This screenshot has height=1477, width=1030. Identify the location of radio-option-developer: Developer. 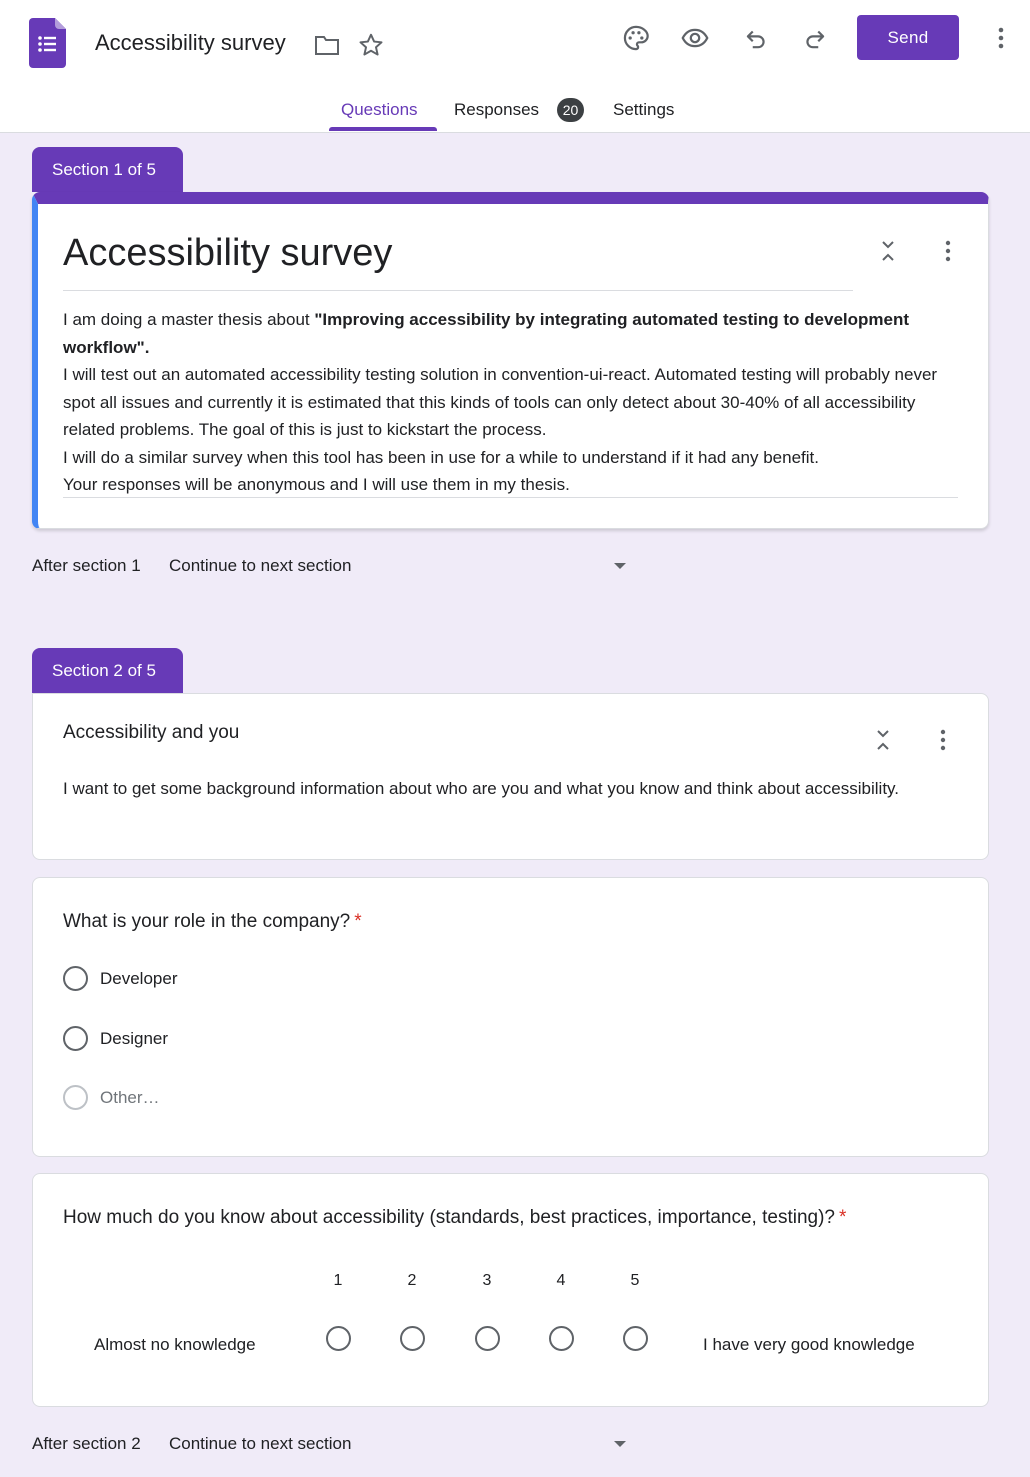
(120, 978).